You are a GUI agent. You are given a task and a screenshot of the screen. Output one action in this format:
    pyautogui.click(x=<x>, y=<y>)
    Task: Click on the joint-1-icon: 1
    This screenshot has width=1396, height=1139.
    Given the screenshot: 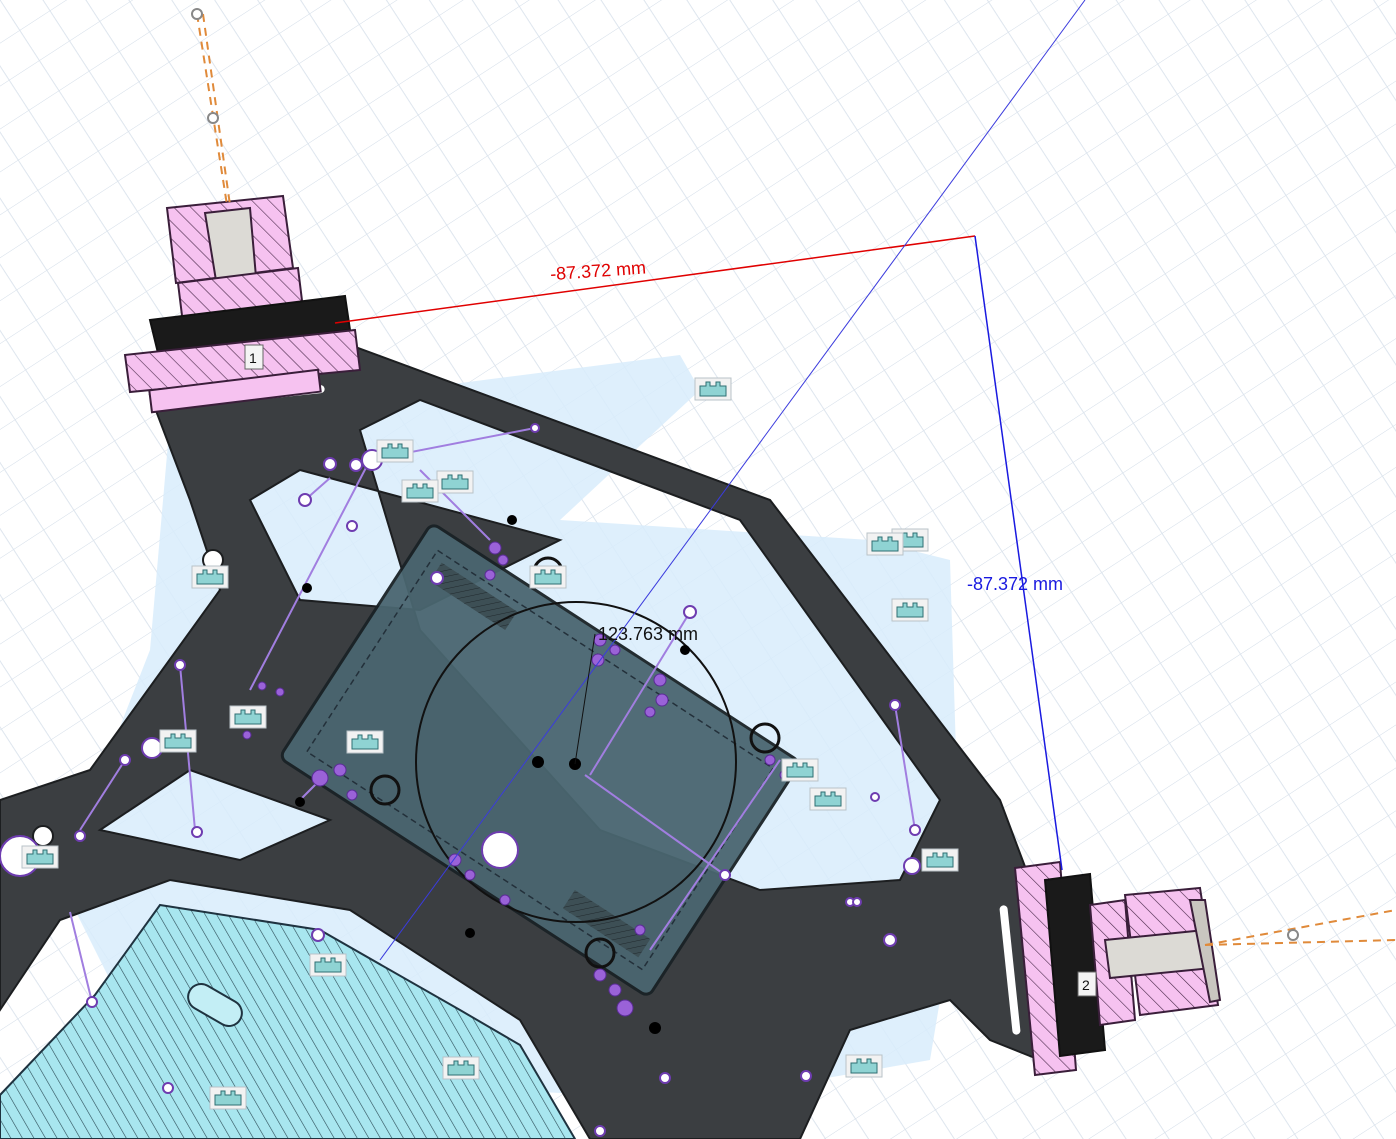 What is the action you would take?
    pyautogui.click(x=254, y=357)
    